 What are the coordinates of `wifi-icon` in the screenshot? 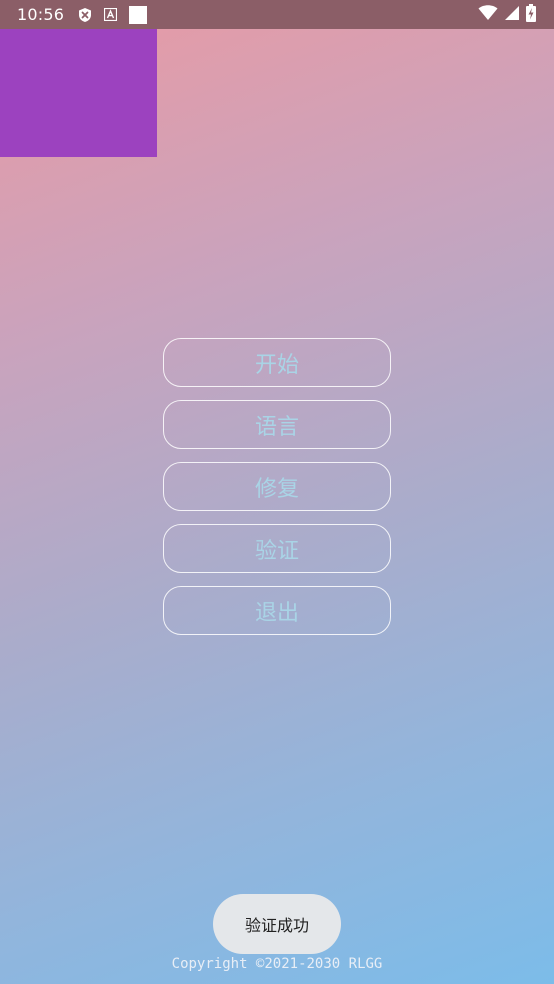 It's located at (488, 14).